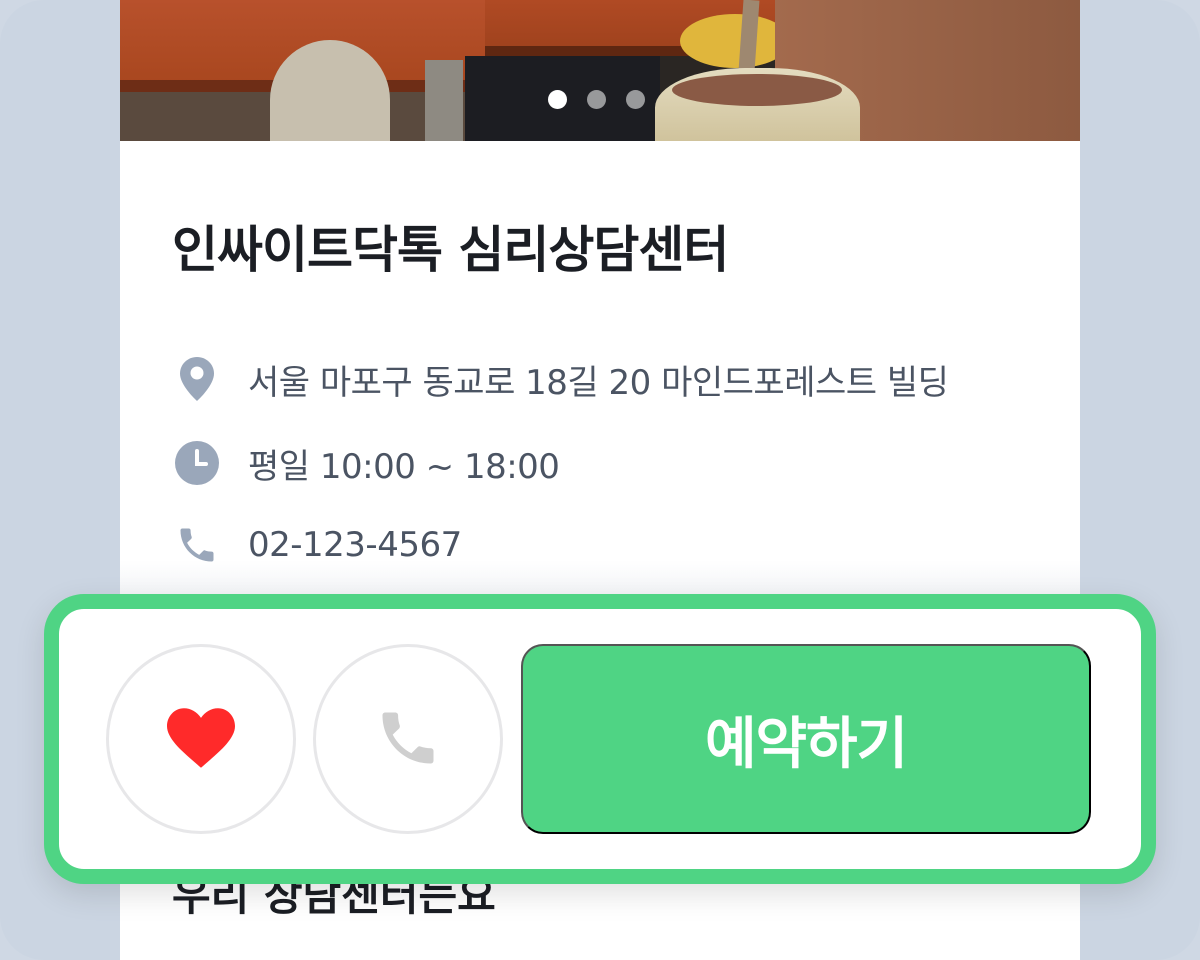  I want to click on center-name: 인싸이트닥톡 심리상담센터, so click(450, 250).